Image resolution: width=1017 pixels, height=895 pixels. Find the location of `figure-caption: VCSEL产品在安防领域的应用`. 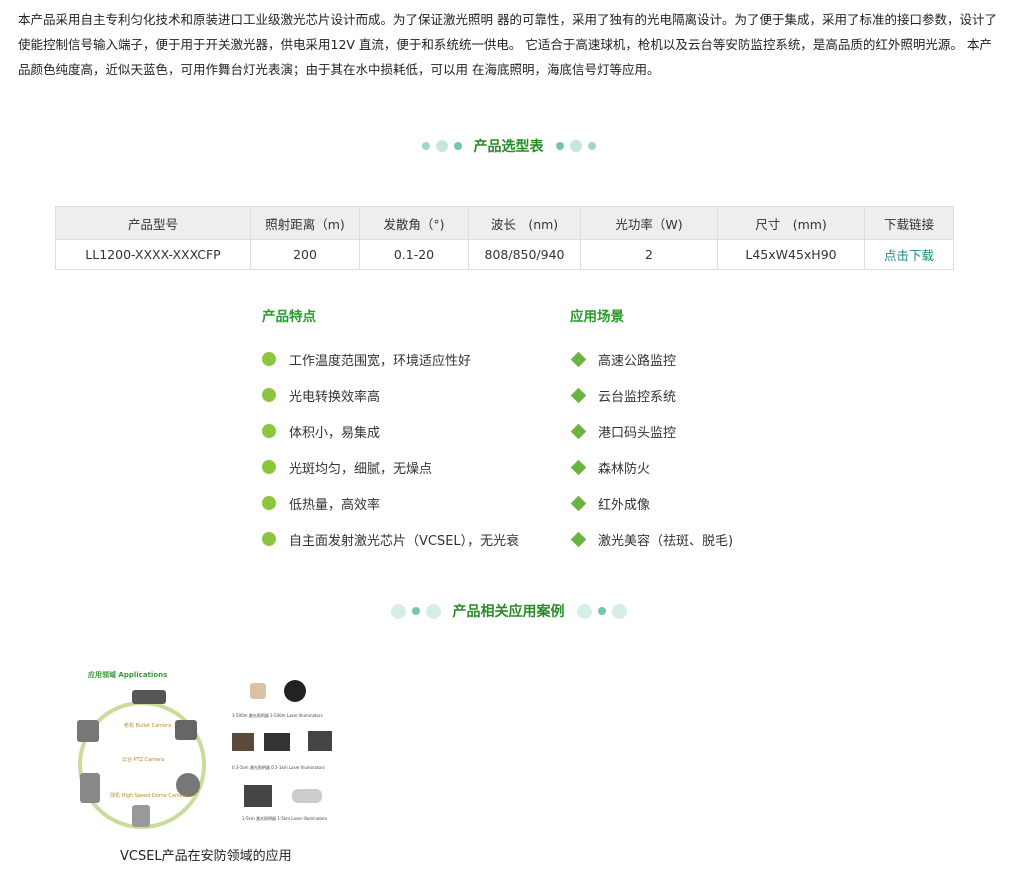

figure-caption: VCSEL产品在安防领域的应用 is located at coordinates (206, 856).